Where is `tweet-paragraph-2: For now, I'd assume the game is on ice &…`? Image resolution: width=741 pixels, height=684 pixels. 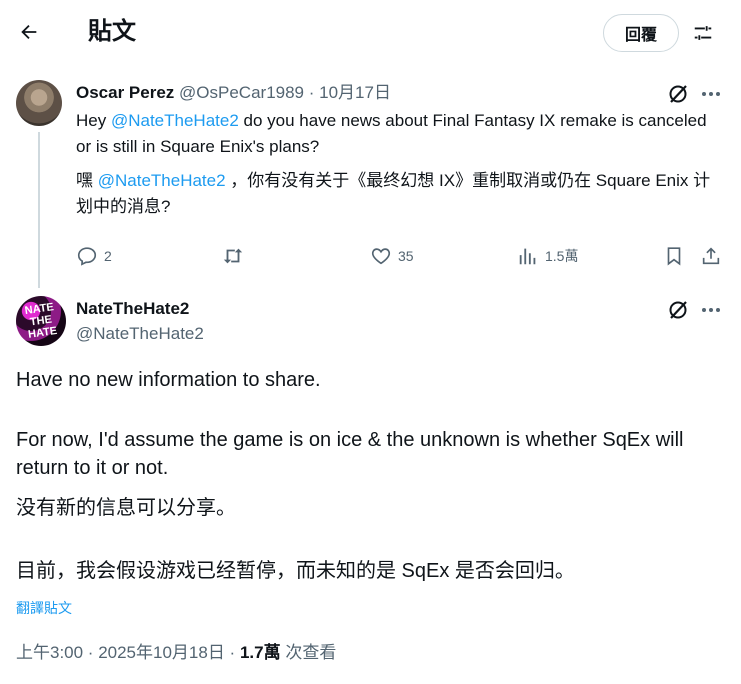
tweet-paragraph-2: For now, I'd assume the game is on ice &… is located at coordinates (350, 454).